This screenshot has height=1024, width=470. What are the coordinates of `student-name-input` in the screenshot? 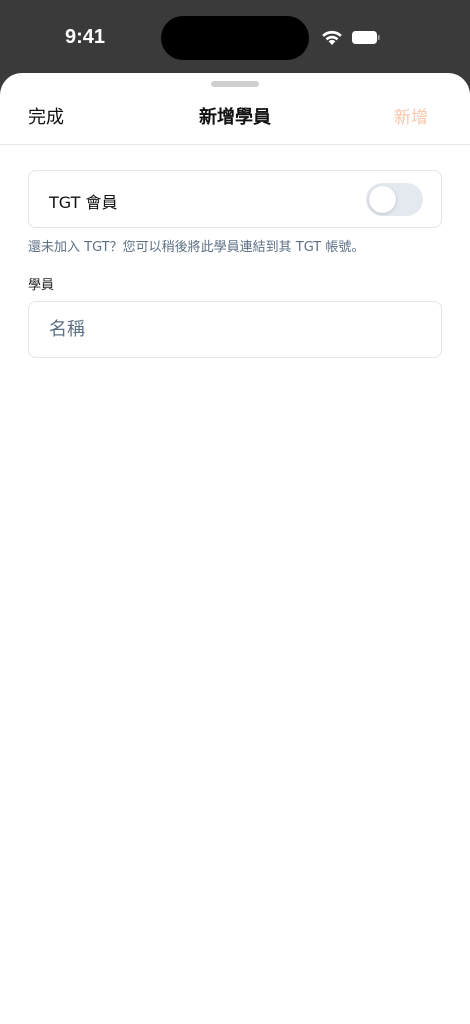 It's located at (235, 329).